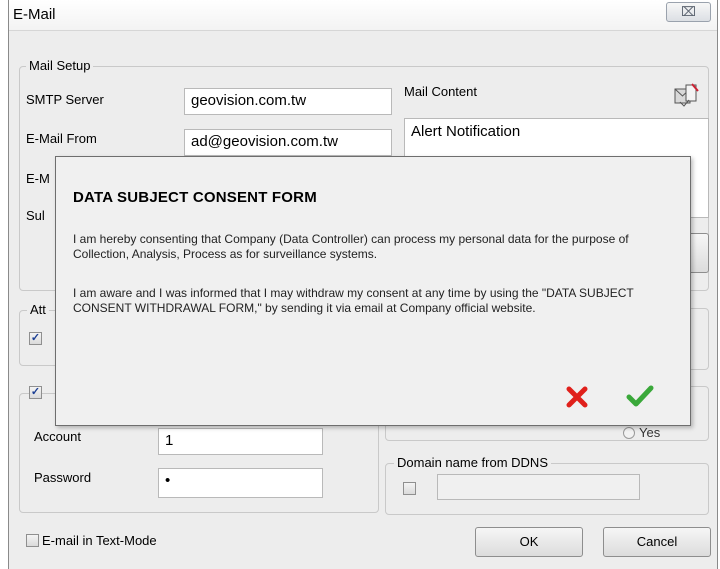 Image resolution: width=720 pixels, height=569 pixels. What do you see at coordinates (650, 432) in the screenshot?
I see `ddns-yes-label: Yes` at bounding box center [650, 432].